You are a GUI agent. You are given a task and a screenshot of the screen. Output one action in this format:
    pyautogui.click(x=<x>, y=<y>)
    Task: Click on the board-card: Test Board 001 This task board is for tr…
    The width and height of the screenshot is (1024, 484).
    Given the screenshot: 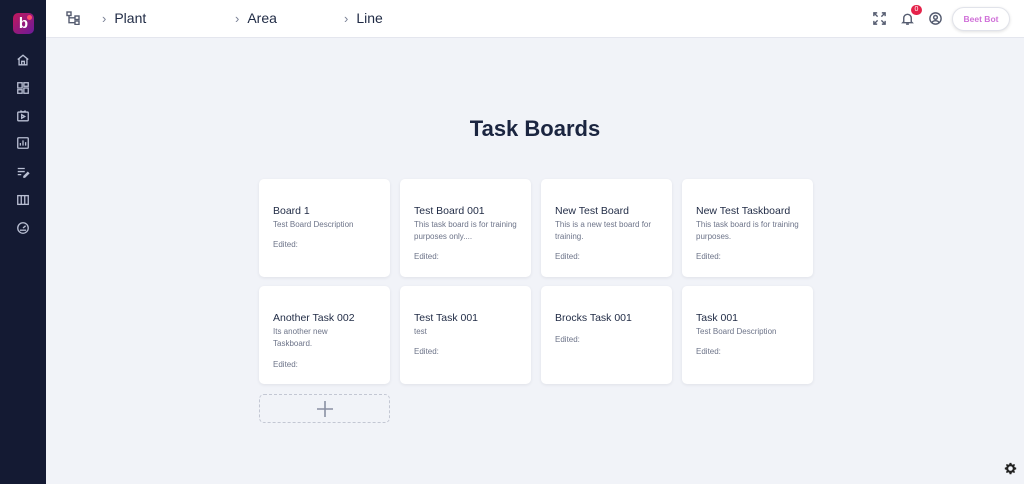 What is the action you would take?
    pyautogui.click(x=465, y=228)
    